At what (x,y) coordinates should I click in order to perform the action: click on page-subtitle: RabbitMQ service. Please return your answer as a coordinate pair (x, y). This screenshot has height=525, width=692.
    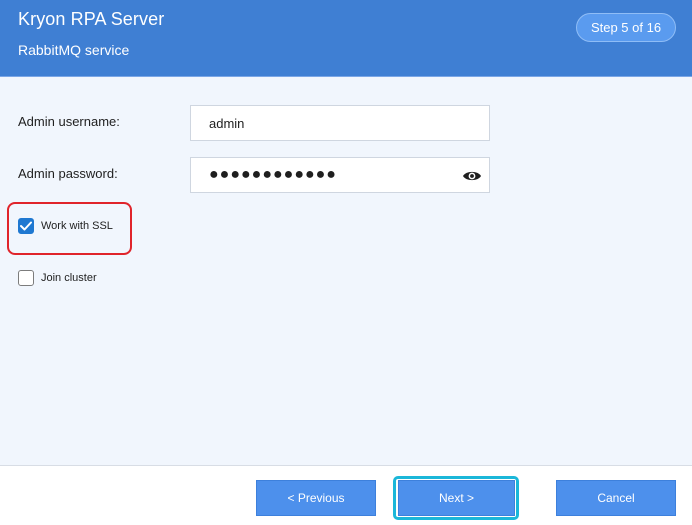
    Looking at the image, I should click on (74, 50).